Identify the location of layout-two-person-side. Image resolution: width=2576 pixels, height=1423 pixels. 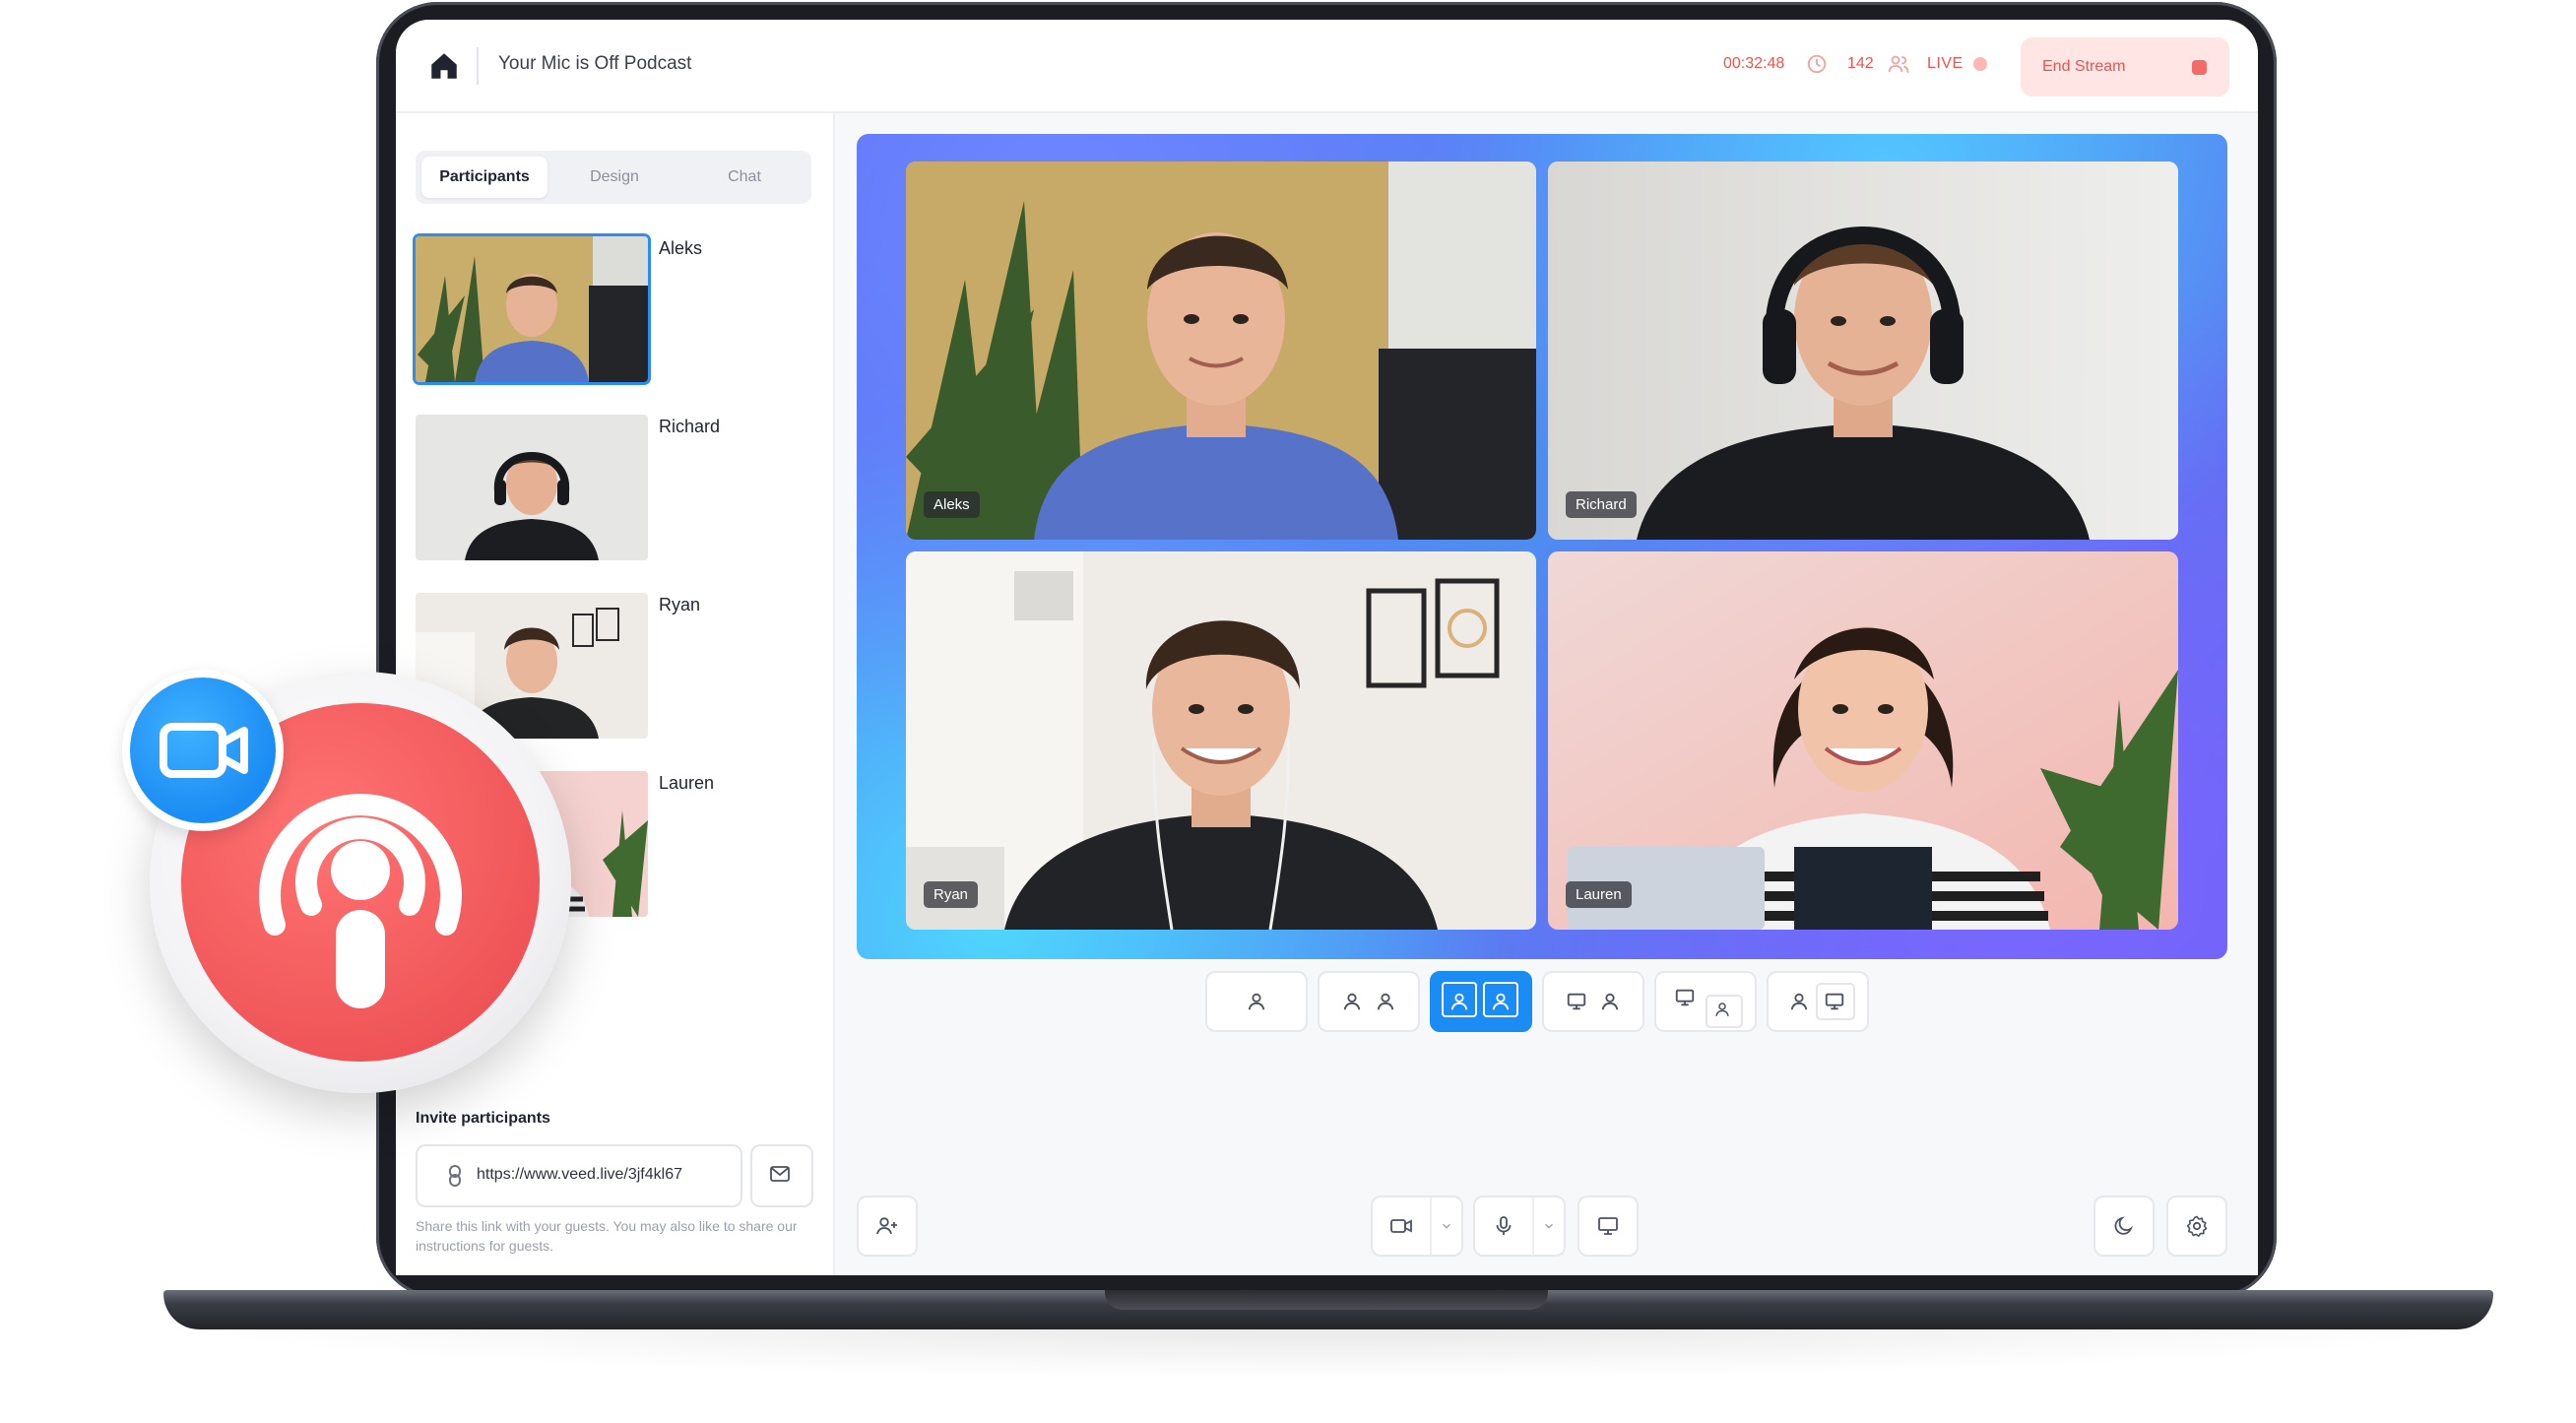
(1369, 1001).